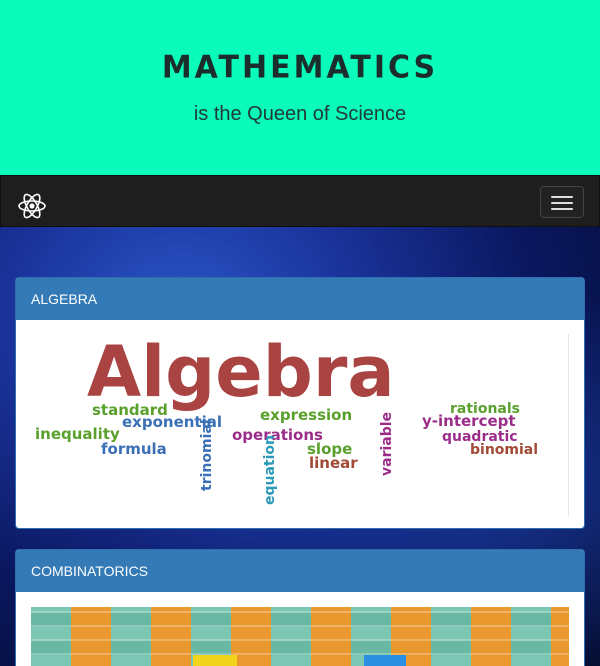 The height and width of the screenshot is (666, 600). Describe the element at coordinates (215, 660) in the screenshot. I see `tile-yellow` at that location.